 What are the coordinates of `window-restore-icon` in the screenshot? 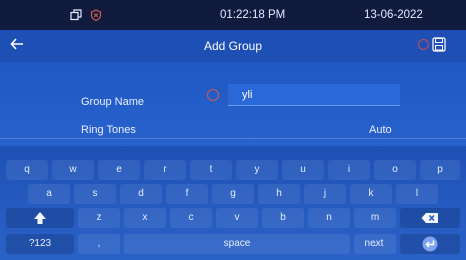 It's located at (76, 15).